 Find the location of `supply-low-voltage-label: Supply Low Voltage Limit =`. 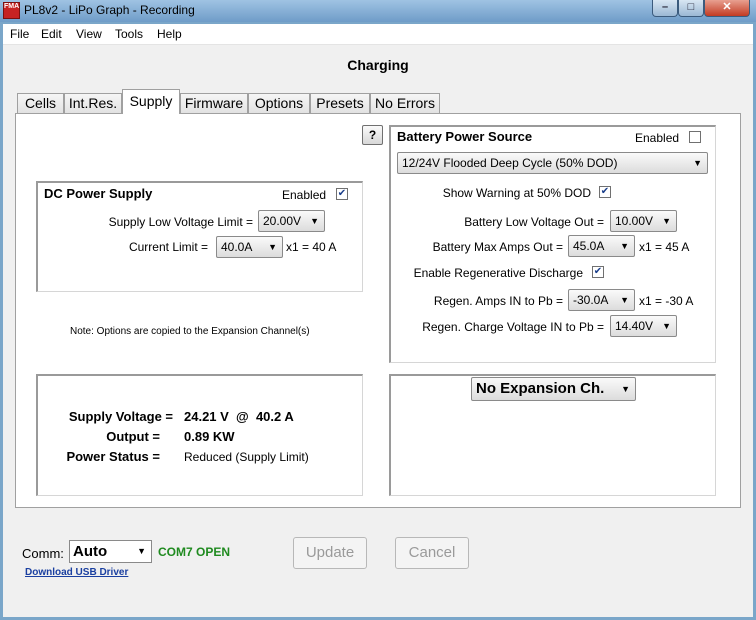

supply-low-voltage-label: Supply Low Voltage Limit = is located at coordinates (180, 222).